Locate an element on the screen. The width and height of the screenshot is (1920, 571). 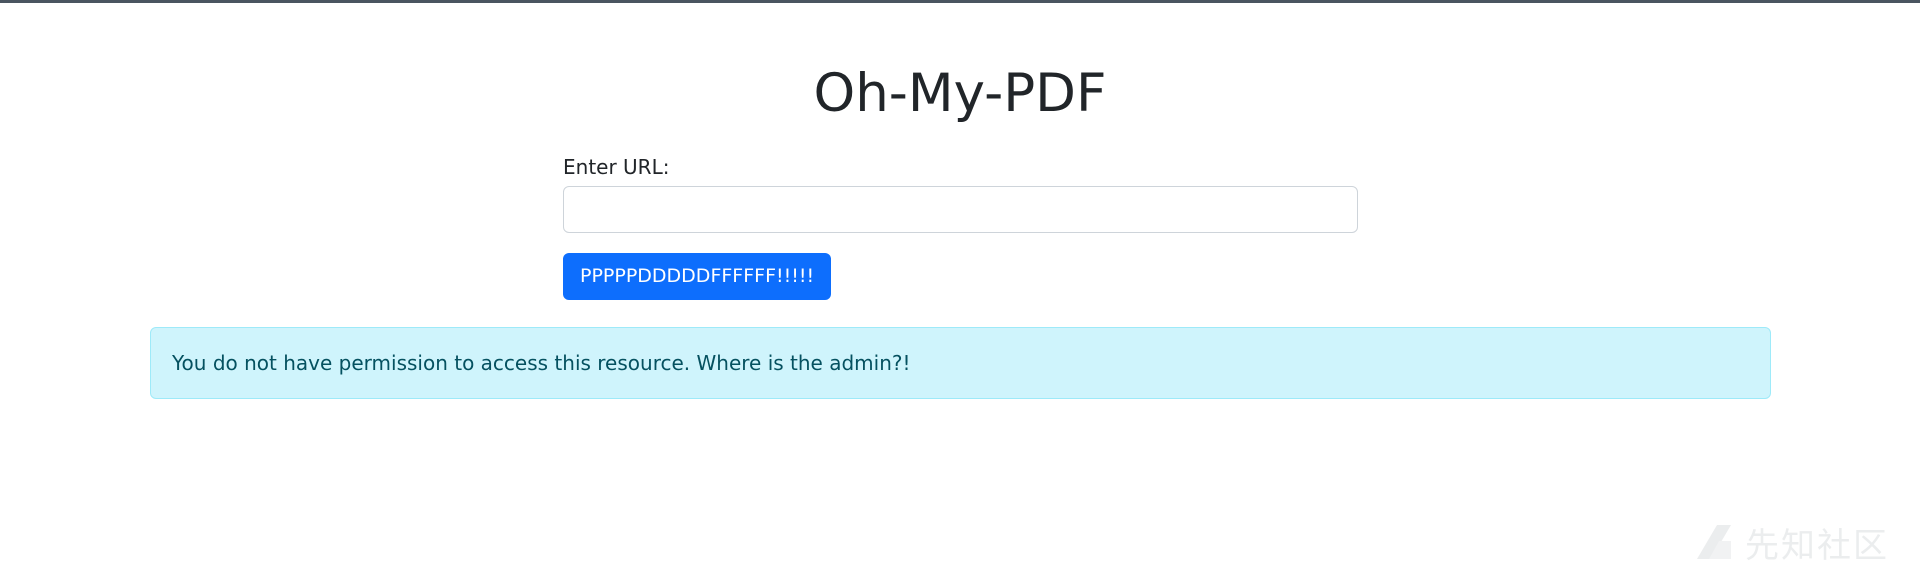
page-title: Oh-My-PDF is located at coordinates (960, 93).